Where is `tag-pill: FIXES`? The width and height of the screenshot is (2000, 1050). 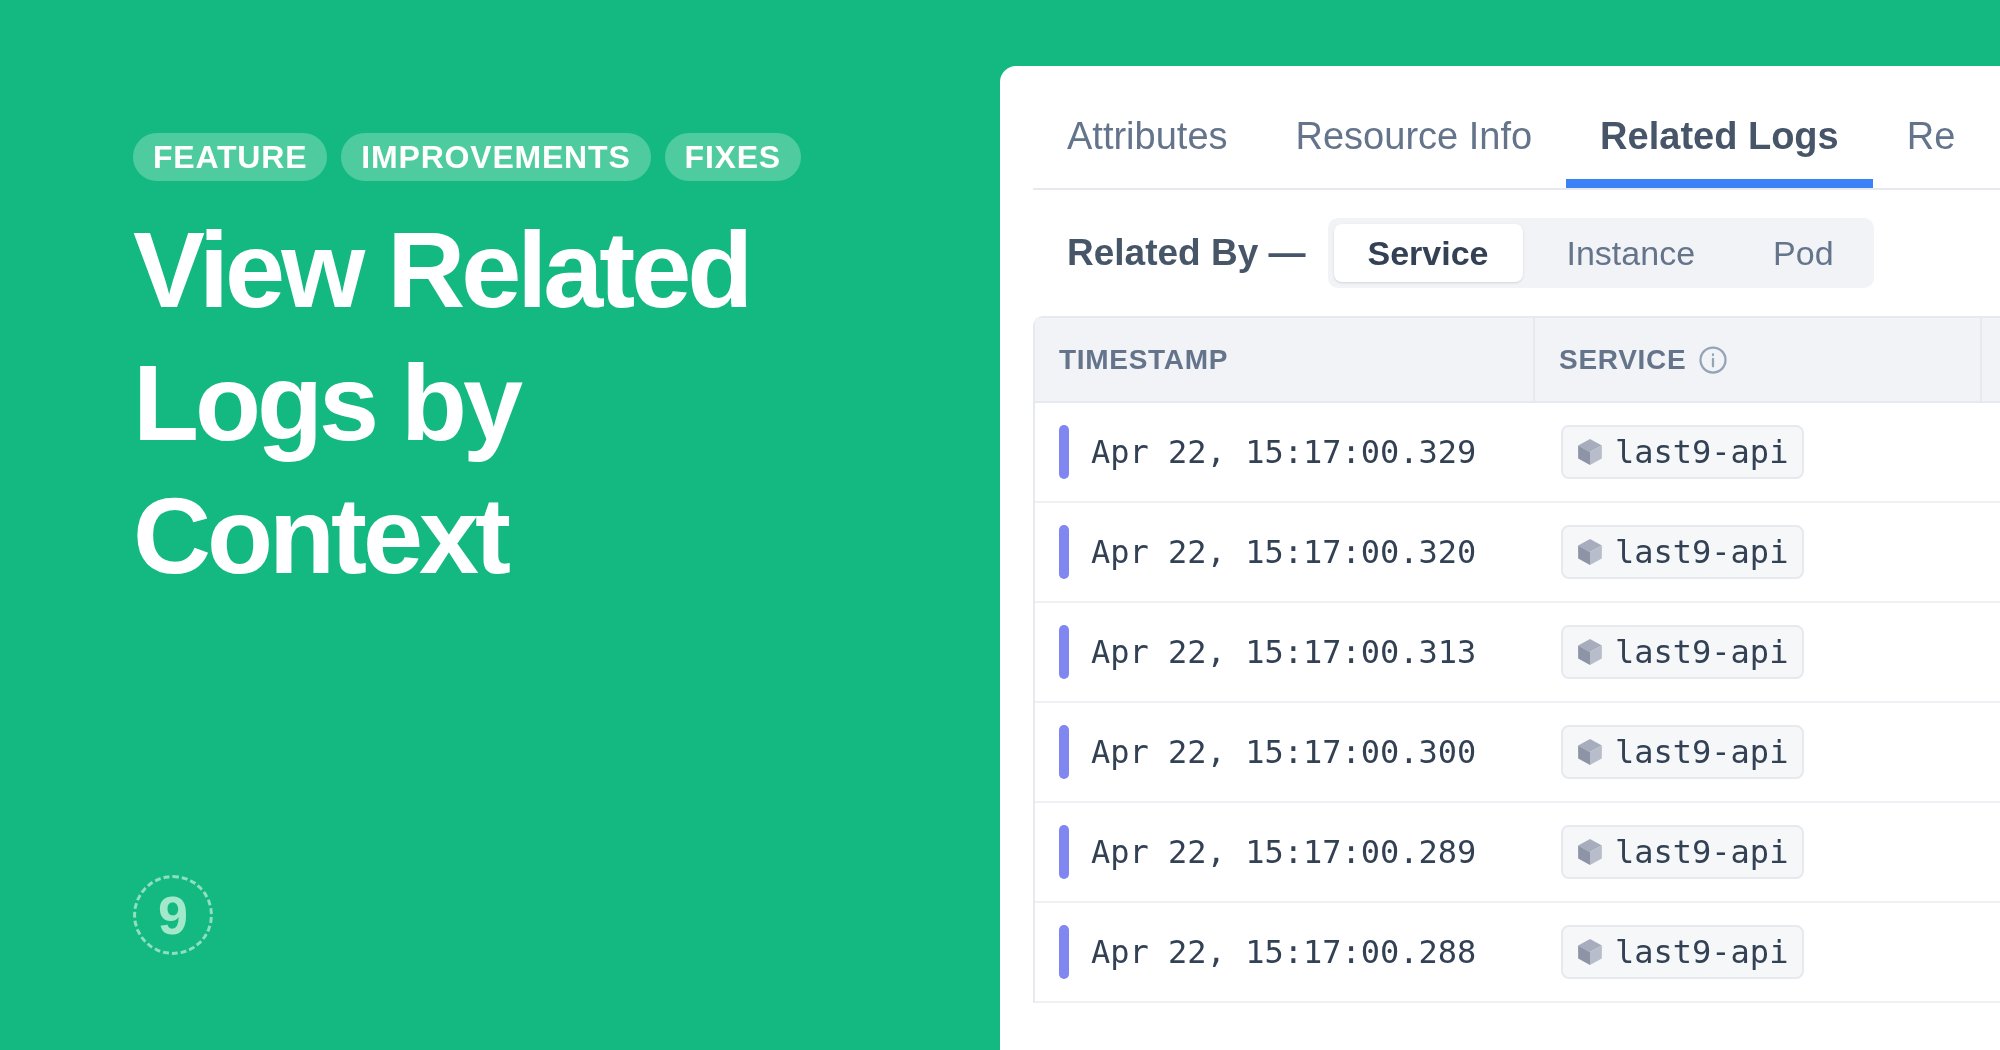
tag-pill: FIXES is located at coordinates (732, 157).